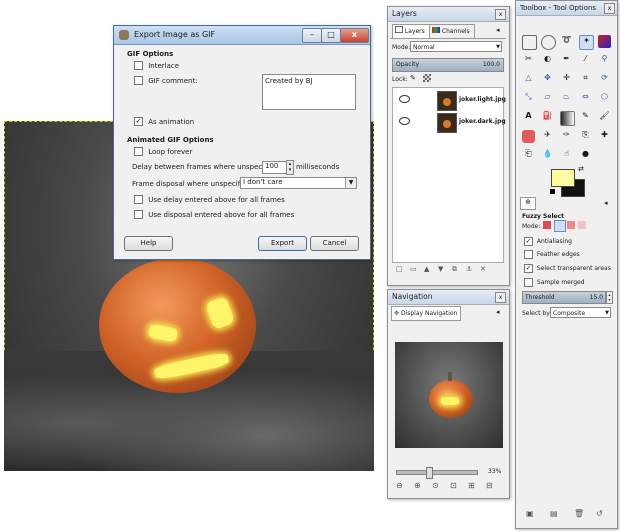 This screenshot has width=620, height=531. What do you see at coordinates (456, 46) in the screenshot?
I see `mode-select: Normal ▼` at bounding box center [456, 46].